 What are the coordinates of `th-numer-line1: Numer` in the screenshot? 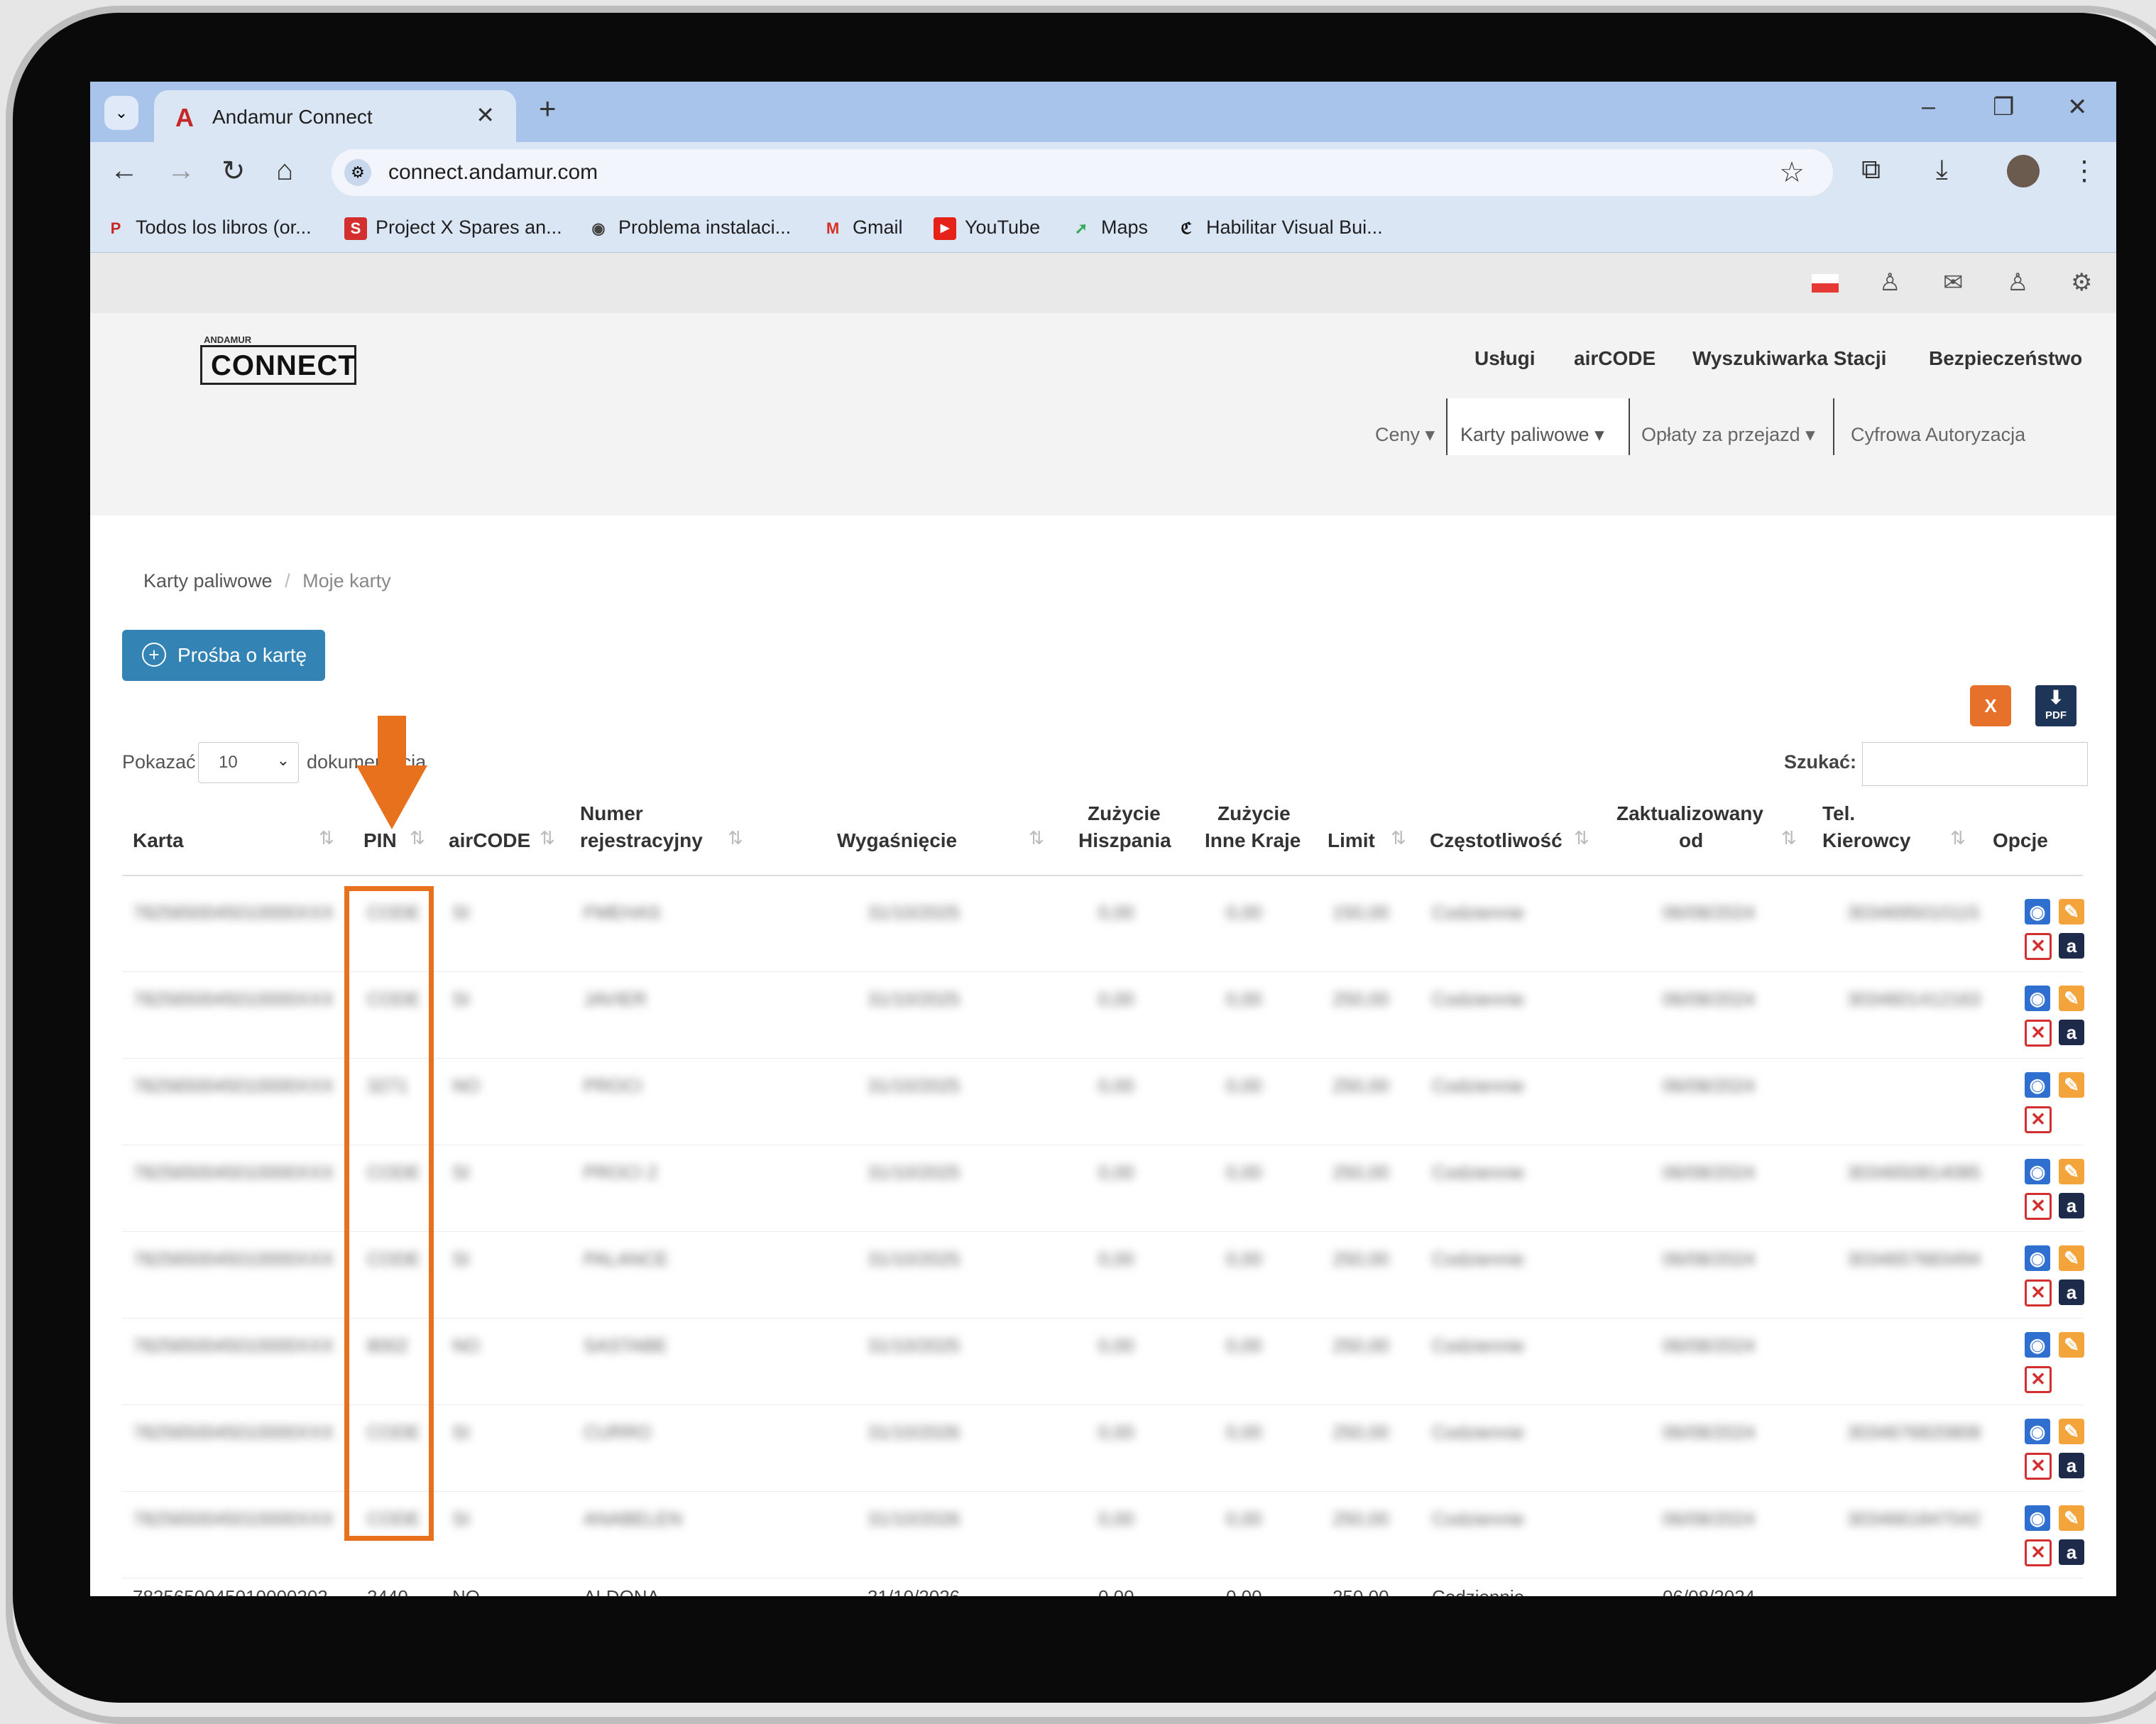 It's located at (611, 813).